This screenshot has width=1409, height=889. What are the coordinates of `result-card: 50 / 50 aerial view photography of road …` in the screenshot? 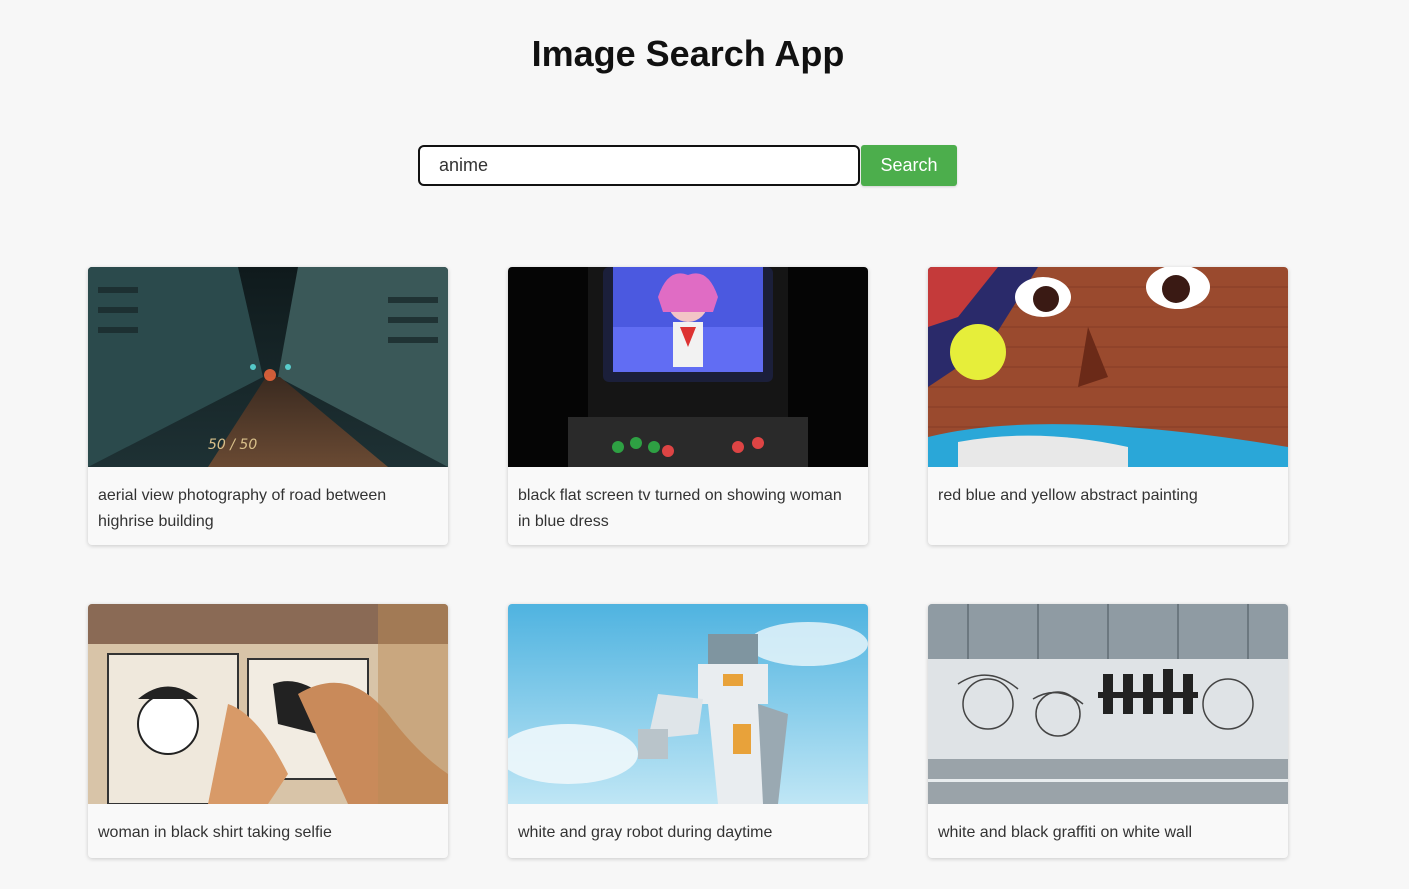 It's located at (268, 406).